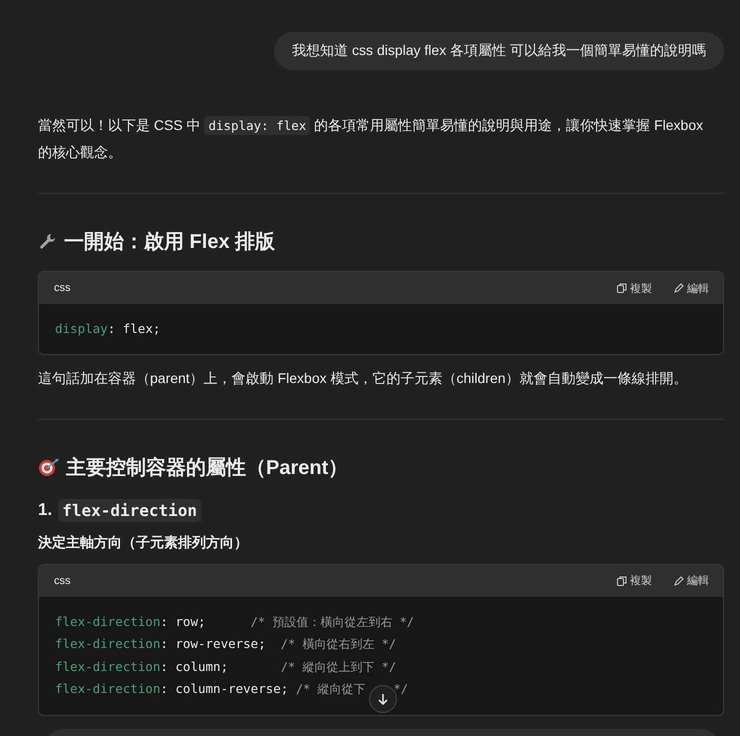 This screenshot has width=740, height=736. What do you see at coordinates (213, 643) in the screenshot?
I see `code-value: : row-reverse;` at bounding box center [213, 643].